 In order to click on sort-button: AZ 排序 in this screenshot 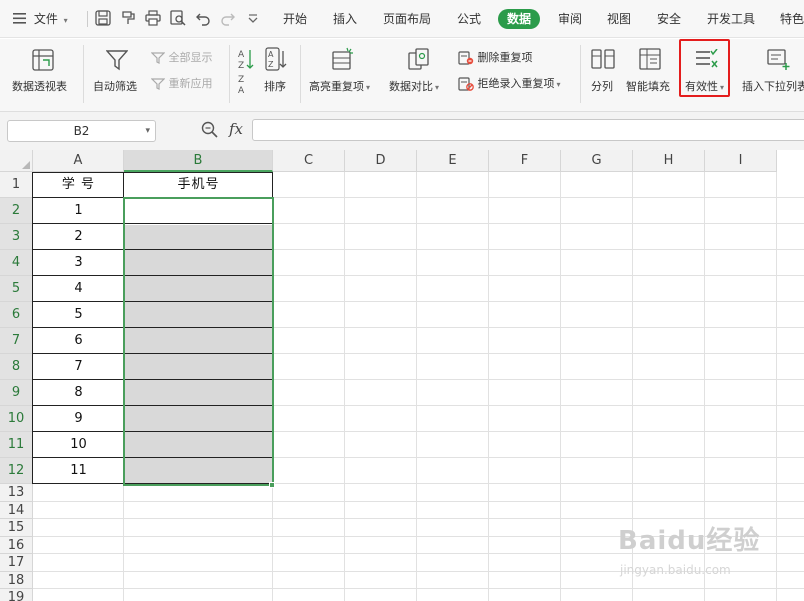, I will do `click(277, 70)`.